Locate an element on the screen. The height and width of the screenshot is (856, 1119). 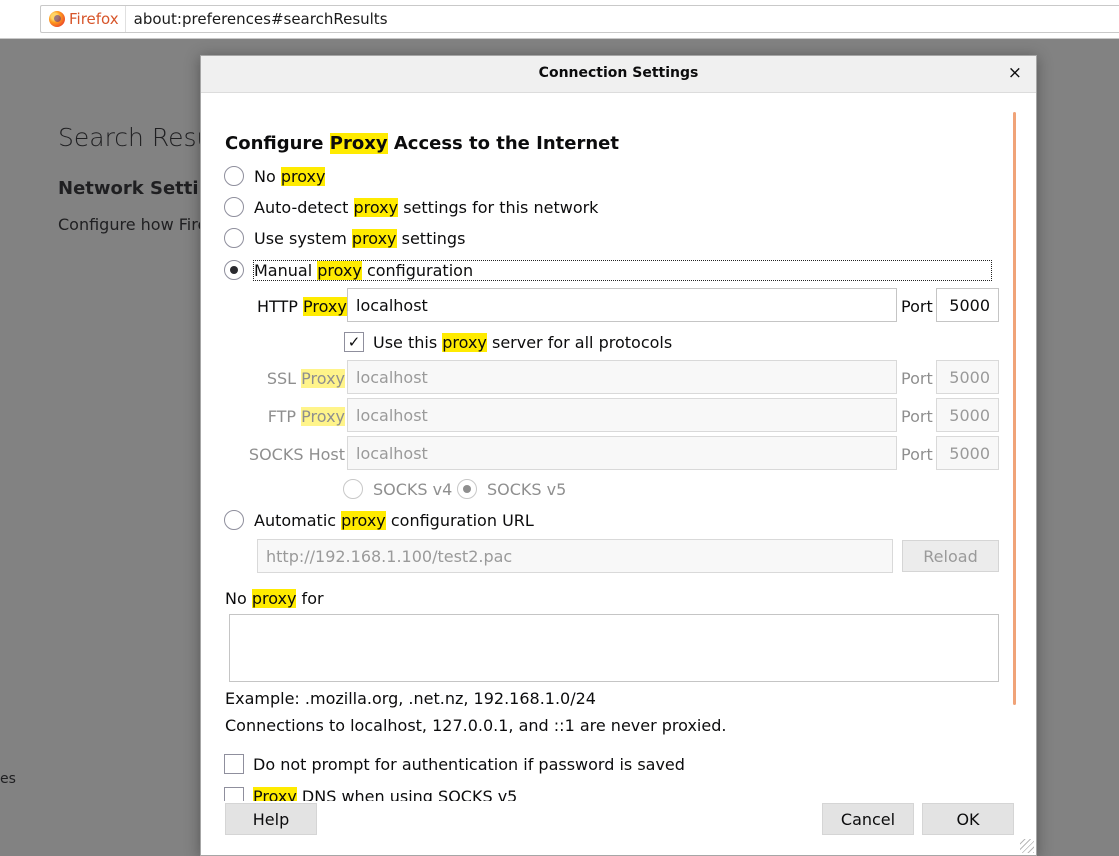
no-prompt-auth-box is located at coordinates (234, 764).